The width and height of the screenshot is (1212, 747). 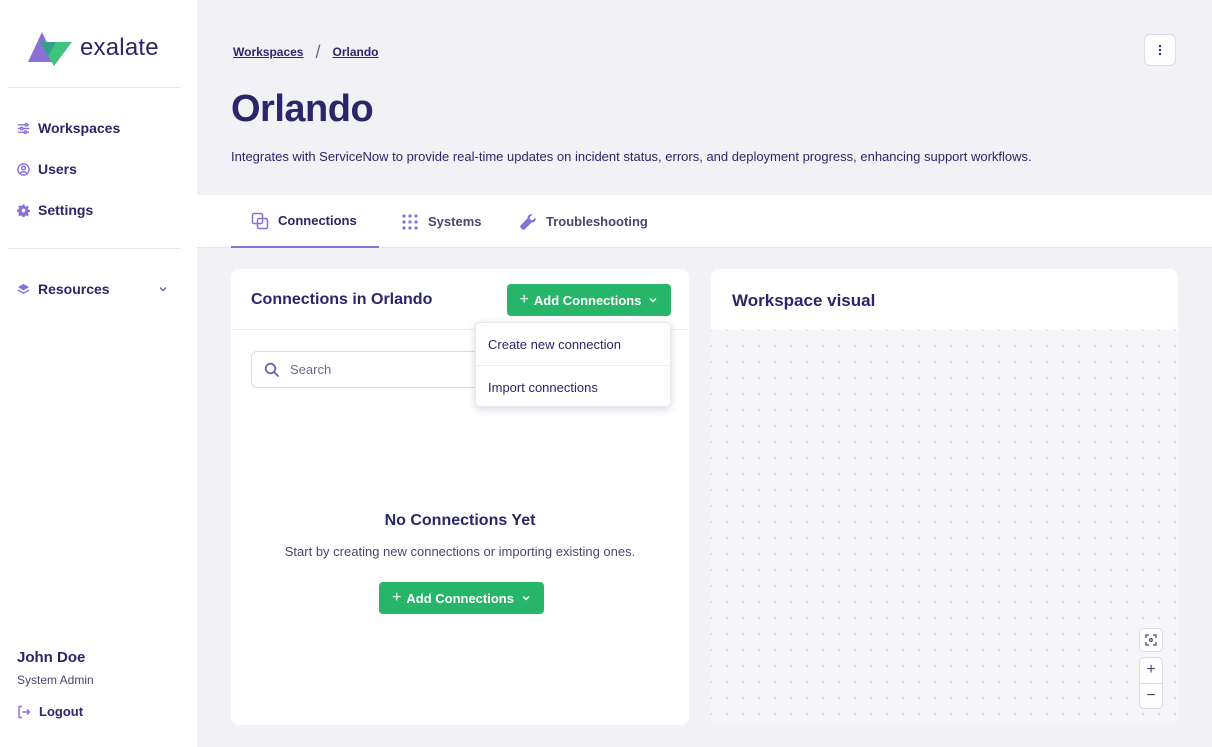 What do you see at coordinates (356, 52) in the screenshot?
I see `breadcrumb-item-orlando: Orlando` at bounding box center [356, 52].